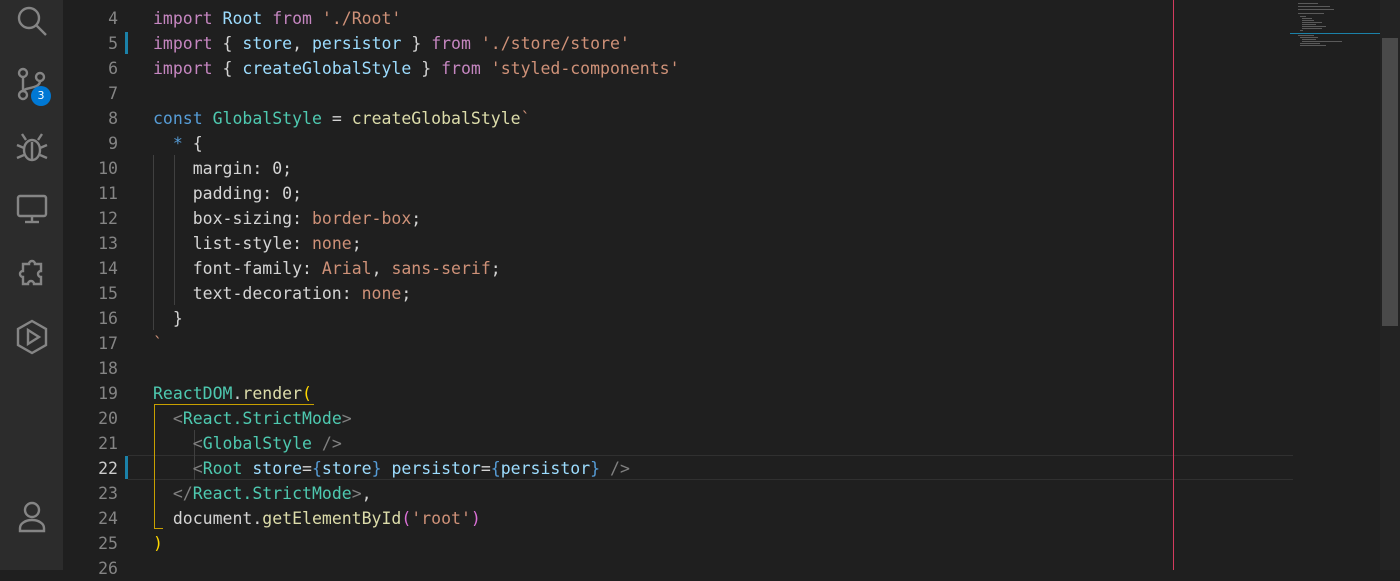 The image size is (1400, 581). I want to click on code-line: <GlobalStyle />, so click(247, 443).